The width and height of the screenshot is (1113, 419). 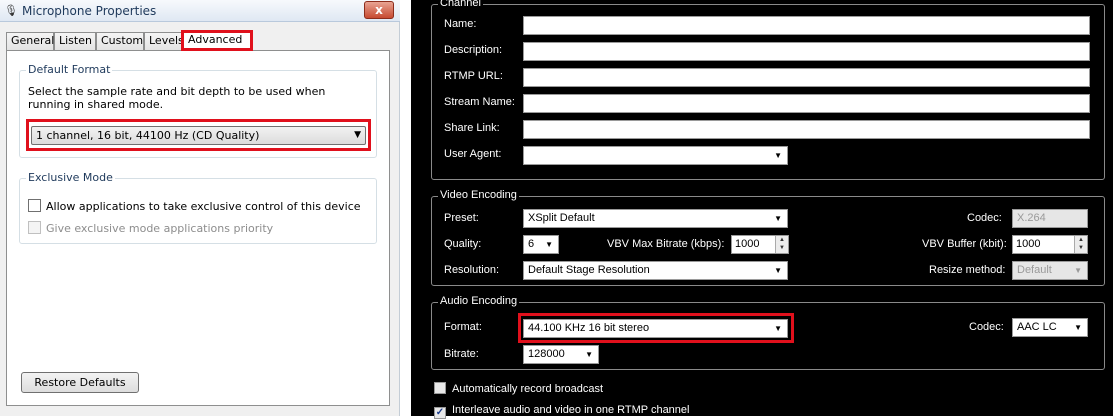 What do you see at coordinates (561, 218) in the screenshot?
I see `preset-value: XSplit Default` at bounding box center [561, 218].